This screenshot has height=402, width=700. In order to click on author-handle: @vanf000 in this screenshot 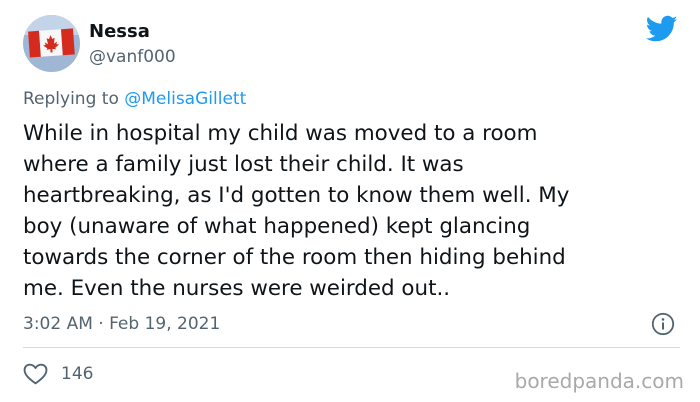, I will do `click(132, 57)`.